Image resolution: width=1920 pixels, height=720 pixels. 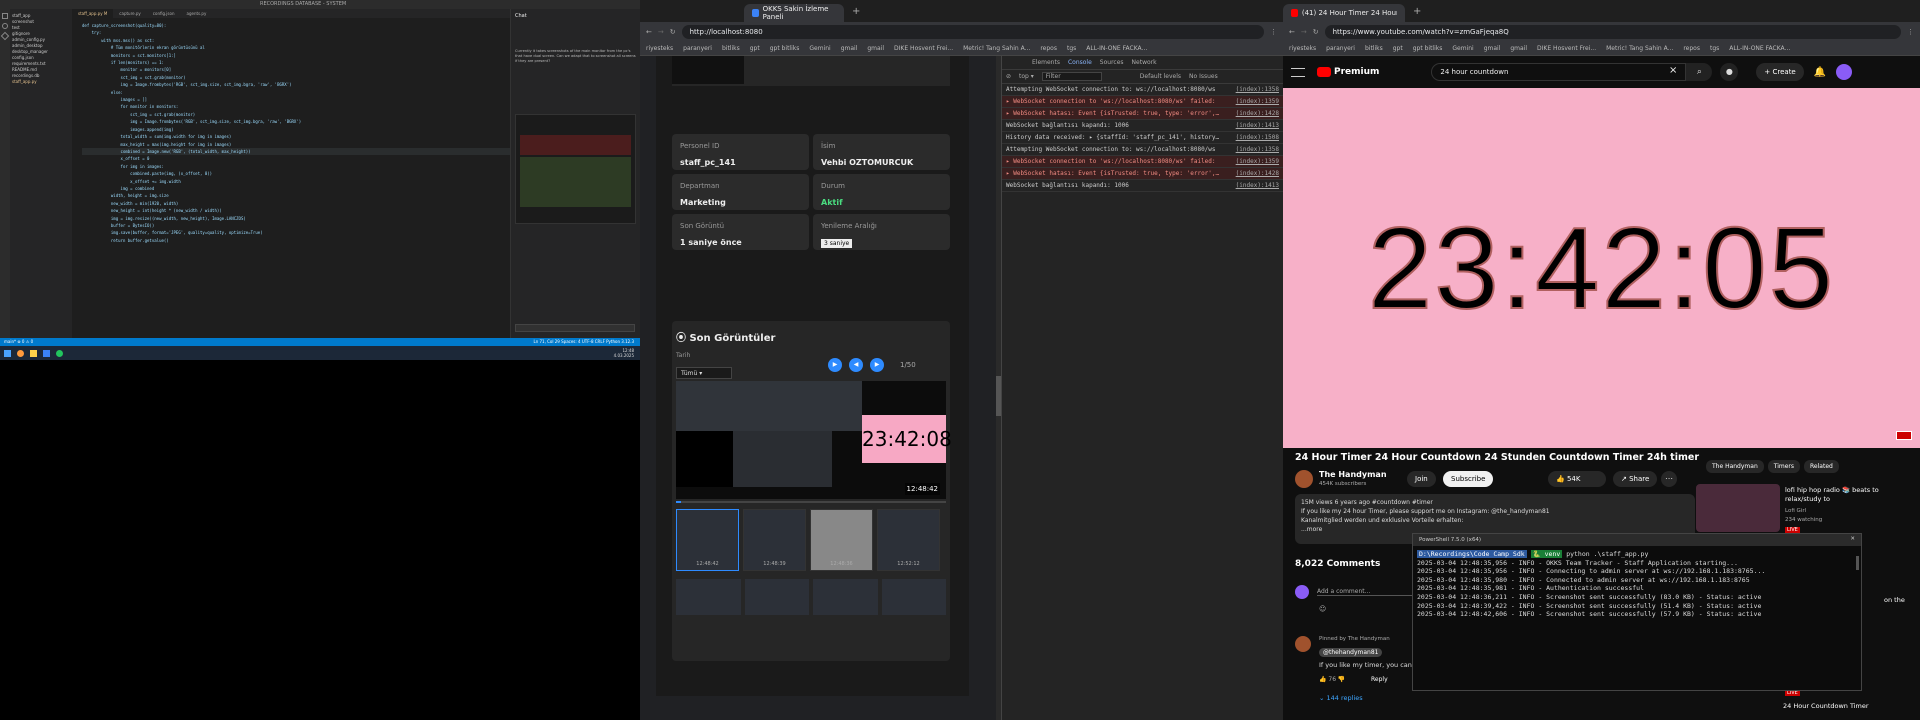 I want to click on source-control-icon, so click(x=5, y=36).